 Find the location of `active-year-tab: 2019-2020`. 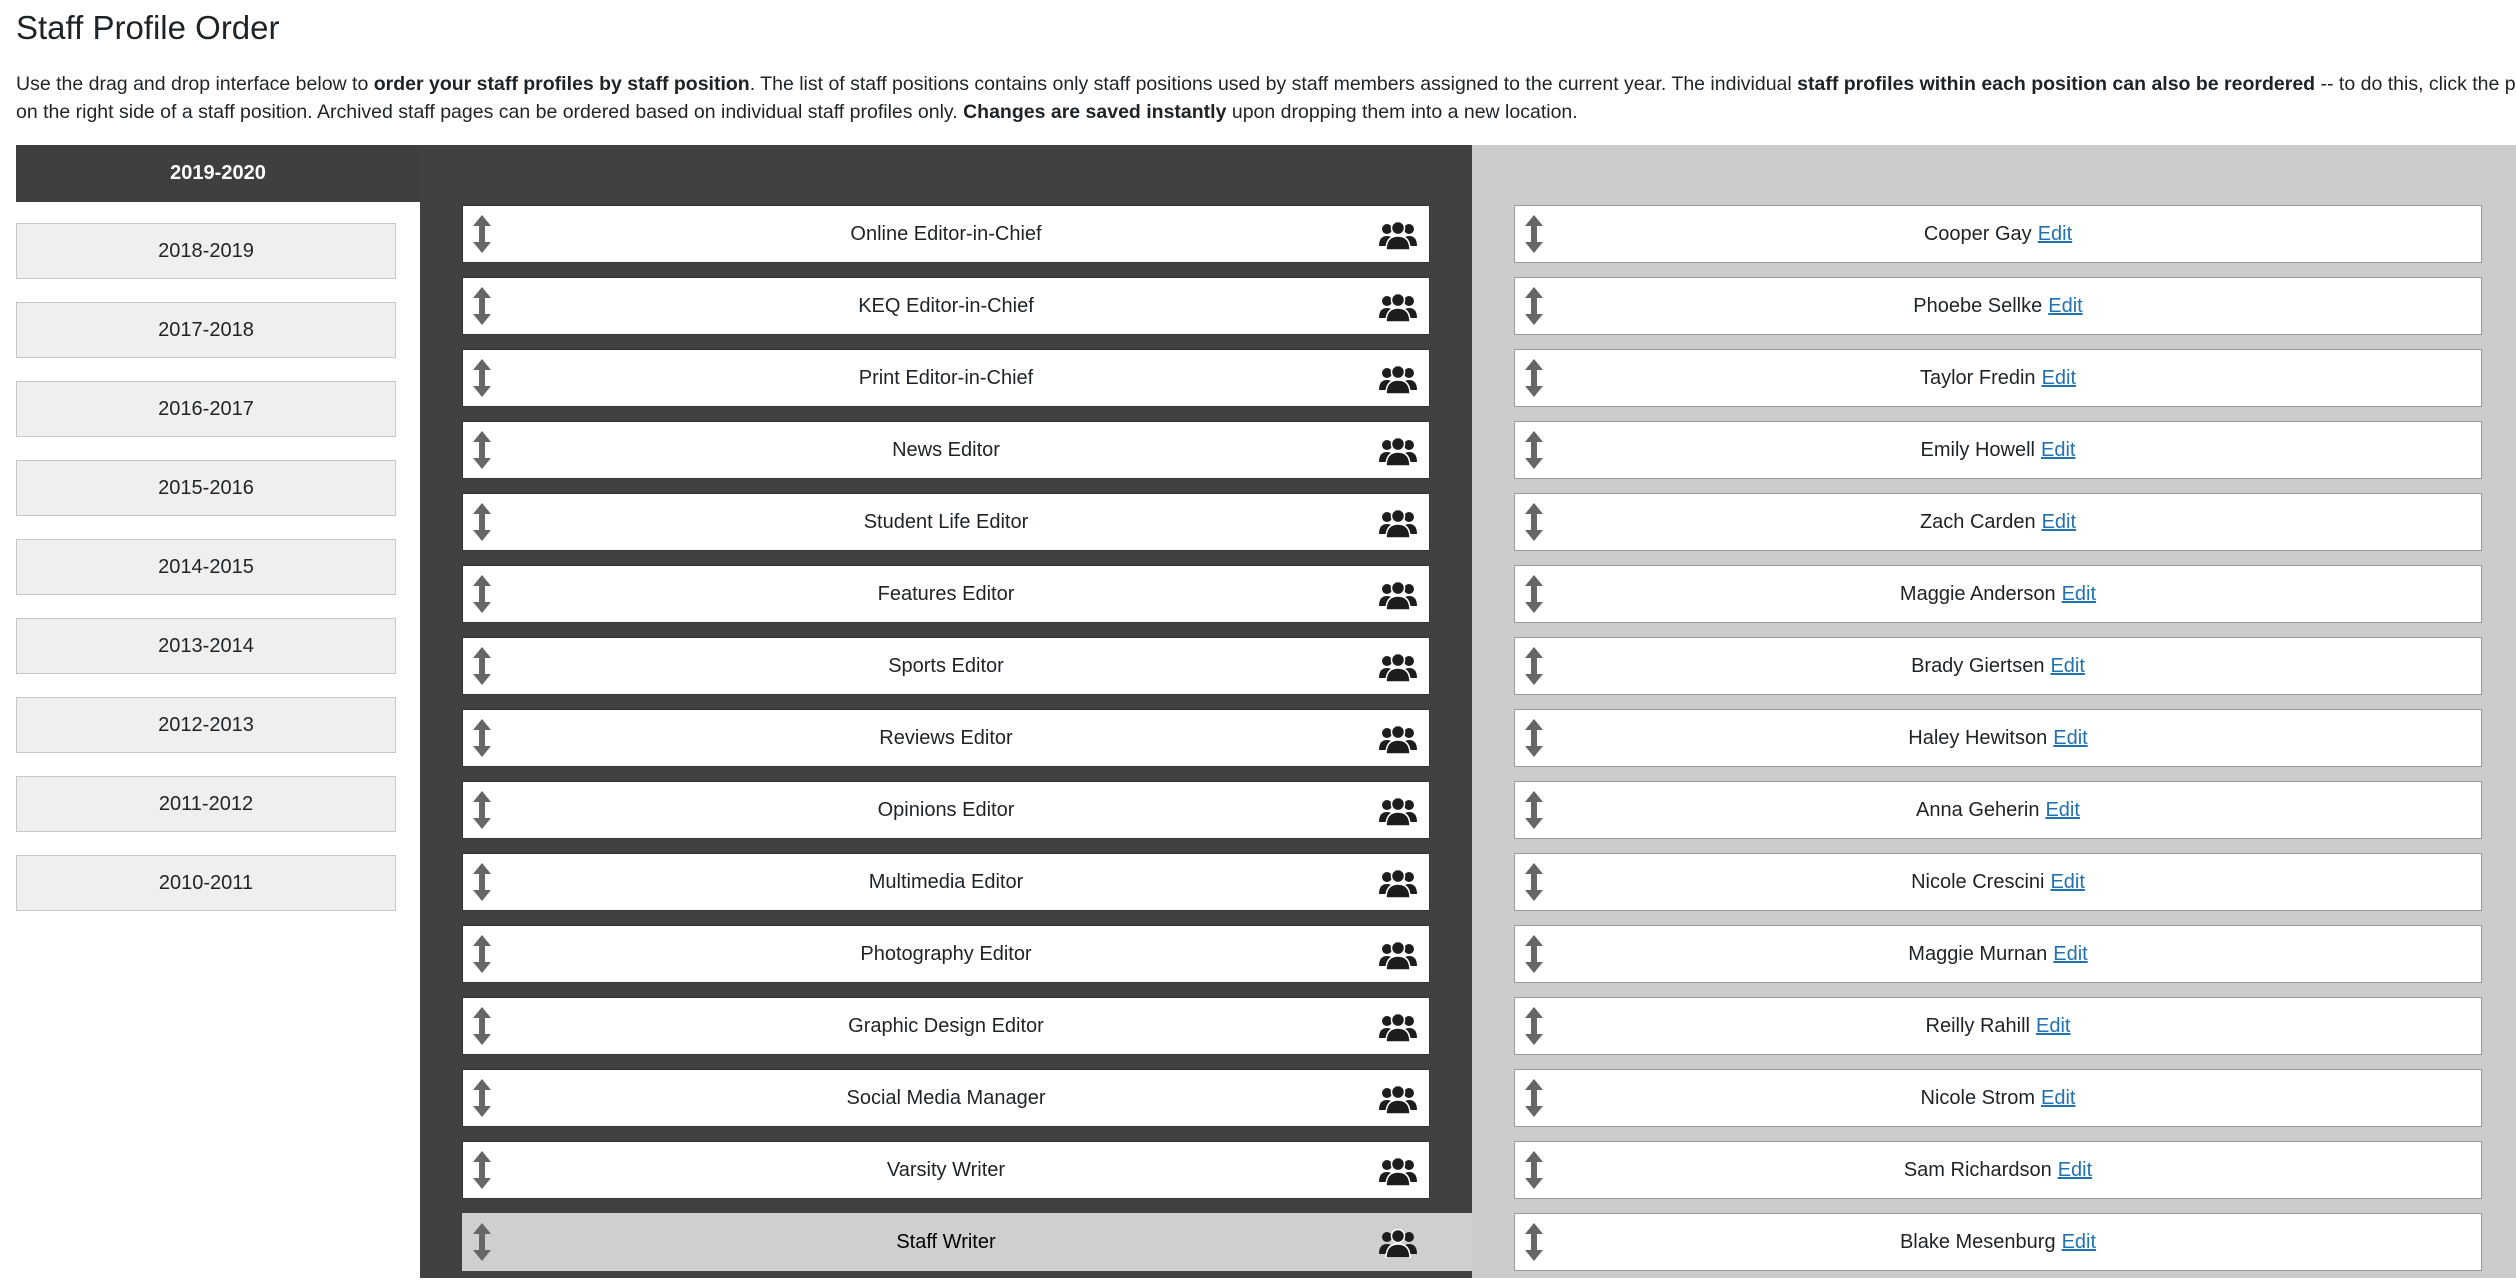

active-year-tab: 2019-2020 is located at coordinates (218, 173).